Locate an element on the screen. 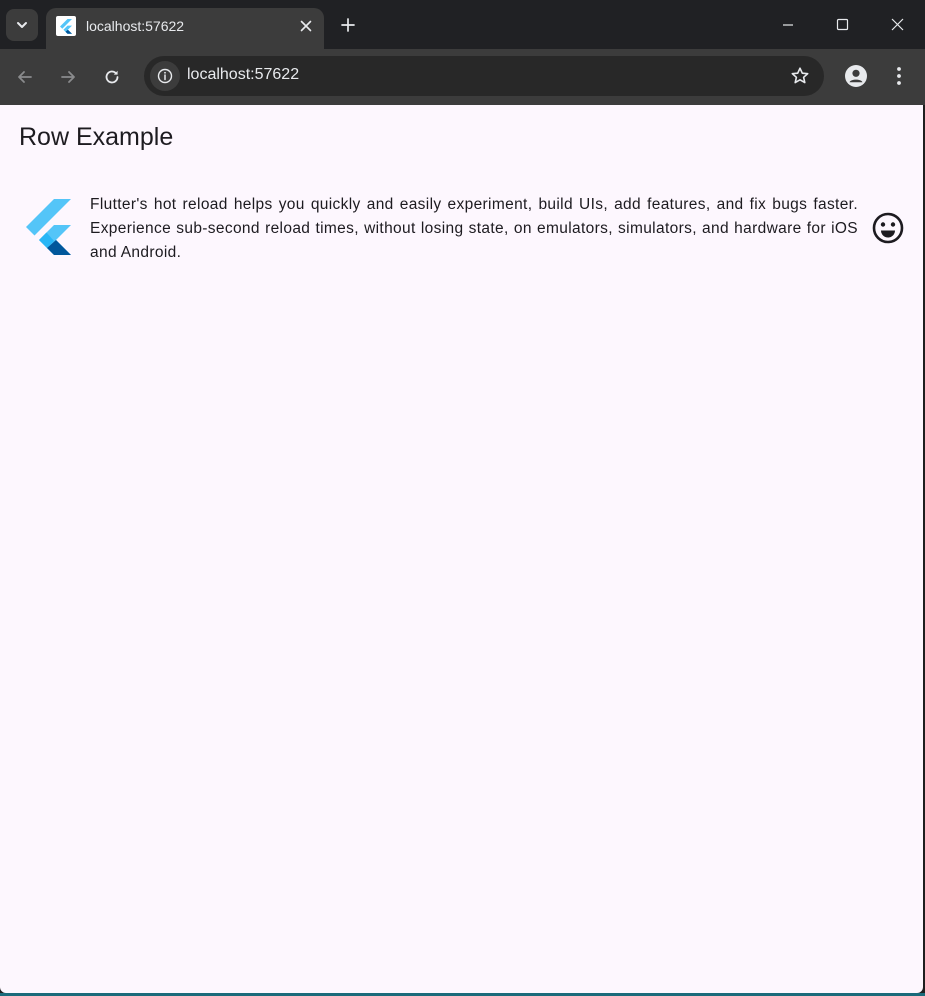 The image size is (925, 996). sentiment-very-satisfied-icon is located at coordinates (888, 228).